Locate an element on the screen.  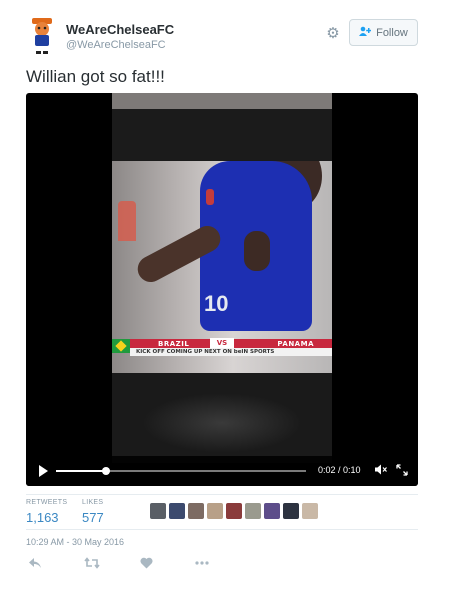
shirt-logo is located at coordinates (210, 197).